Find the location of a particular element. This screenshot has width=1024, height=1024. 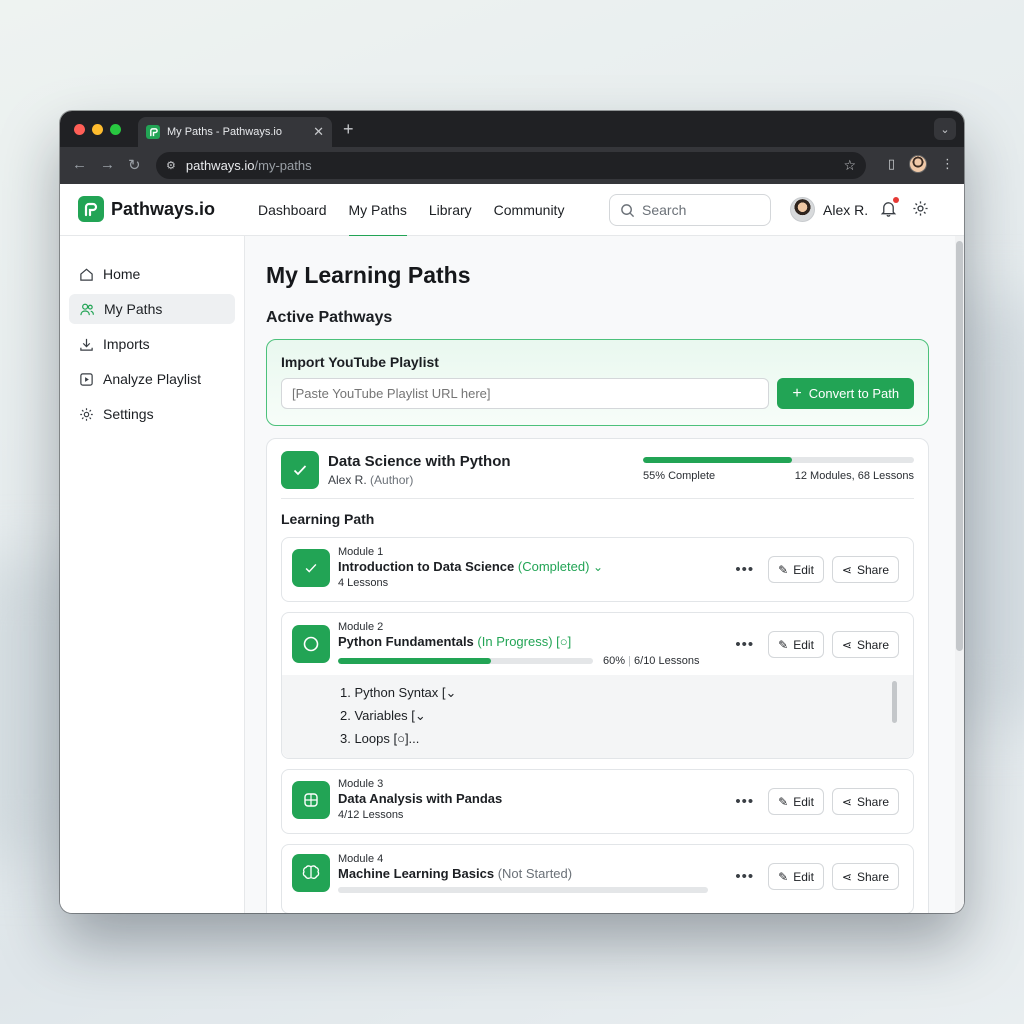

sidebar-item-settings: Settings is located at coordinates (152, 414).